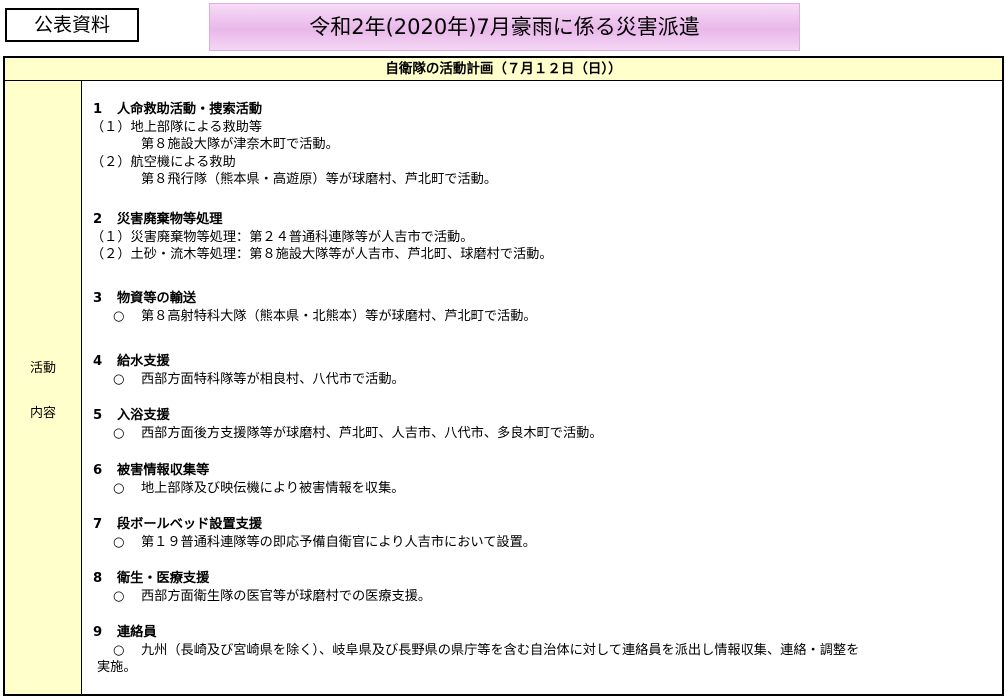  What do you see at coordinates (282, 237) in the screenshot?
I see `subitem-line: （１）災害廃棄物等処理：第２４普通科連隊等が人吉市で活動。` at bounding box center [282, 237].